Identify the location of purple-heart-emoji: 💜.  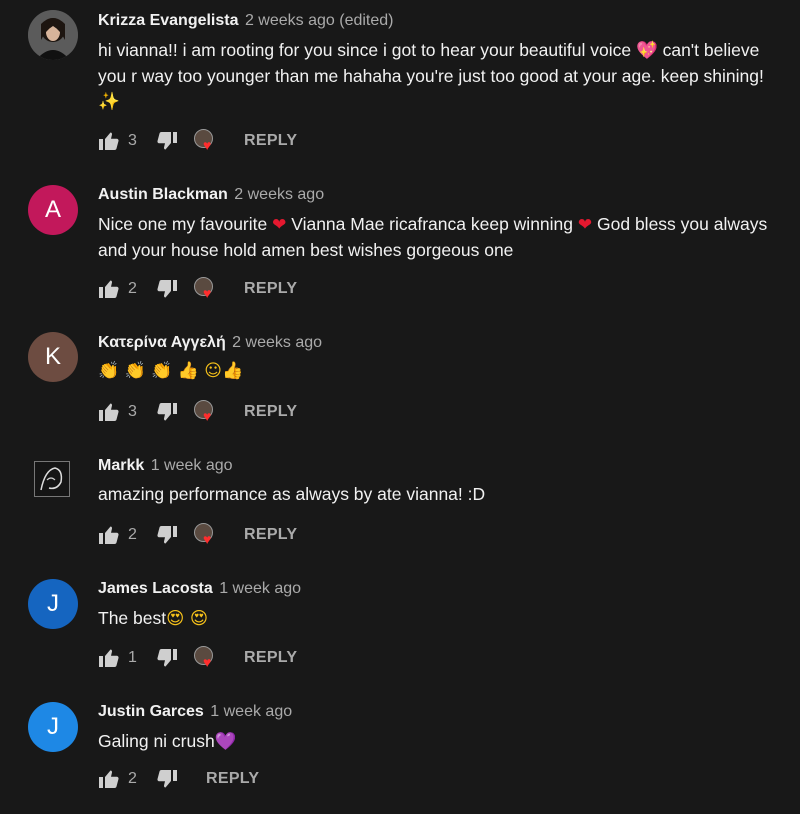
(225, 742).